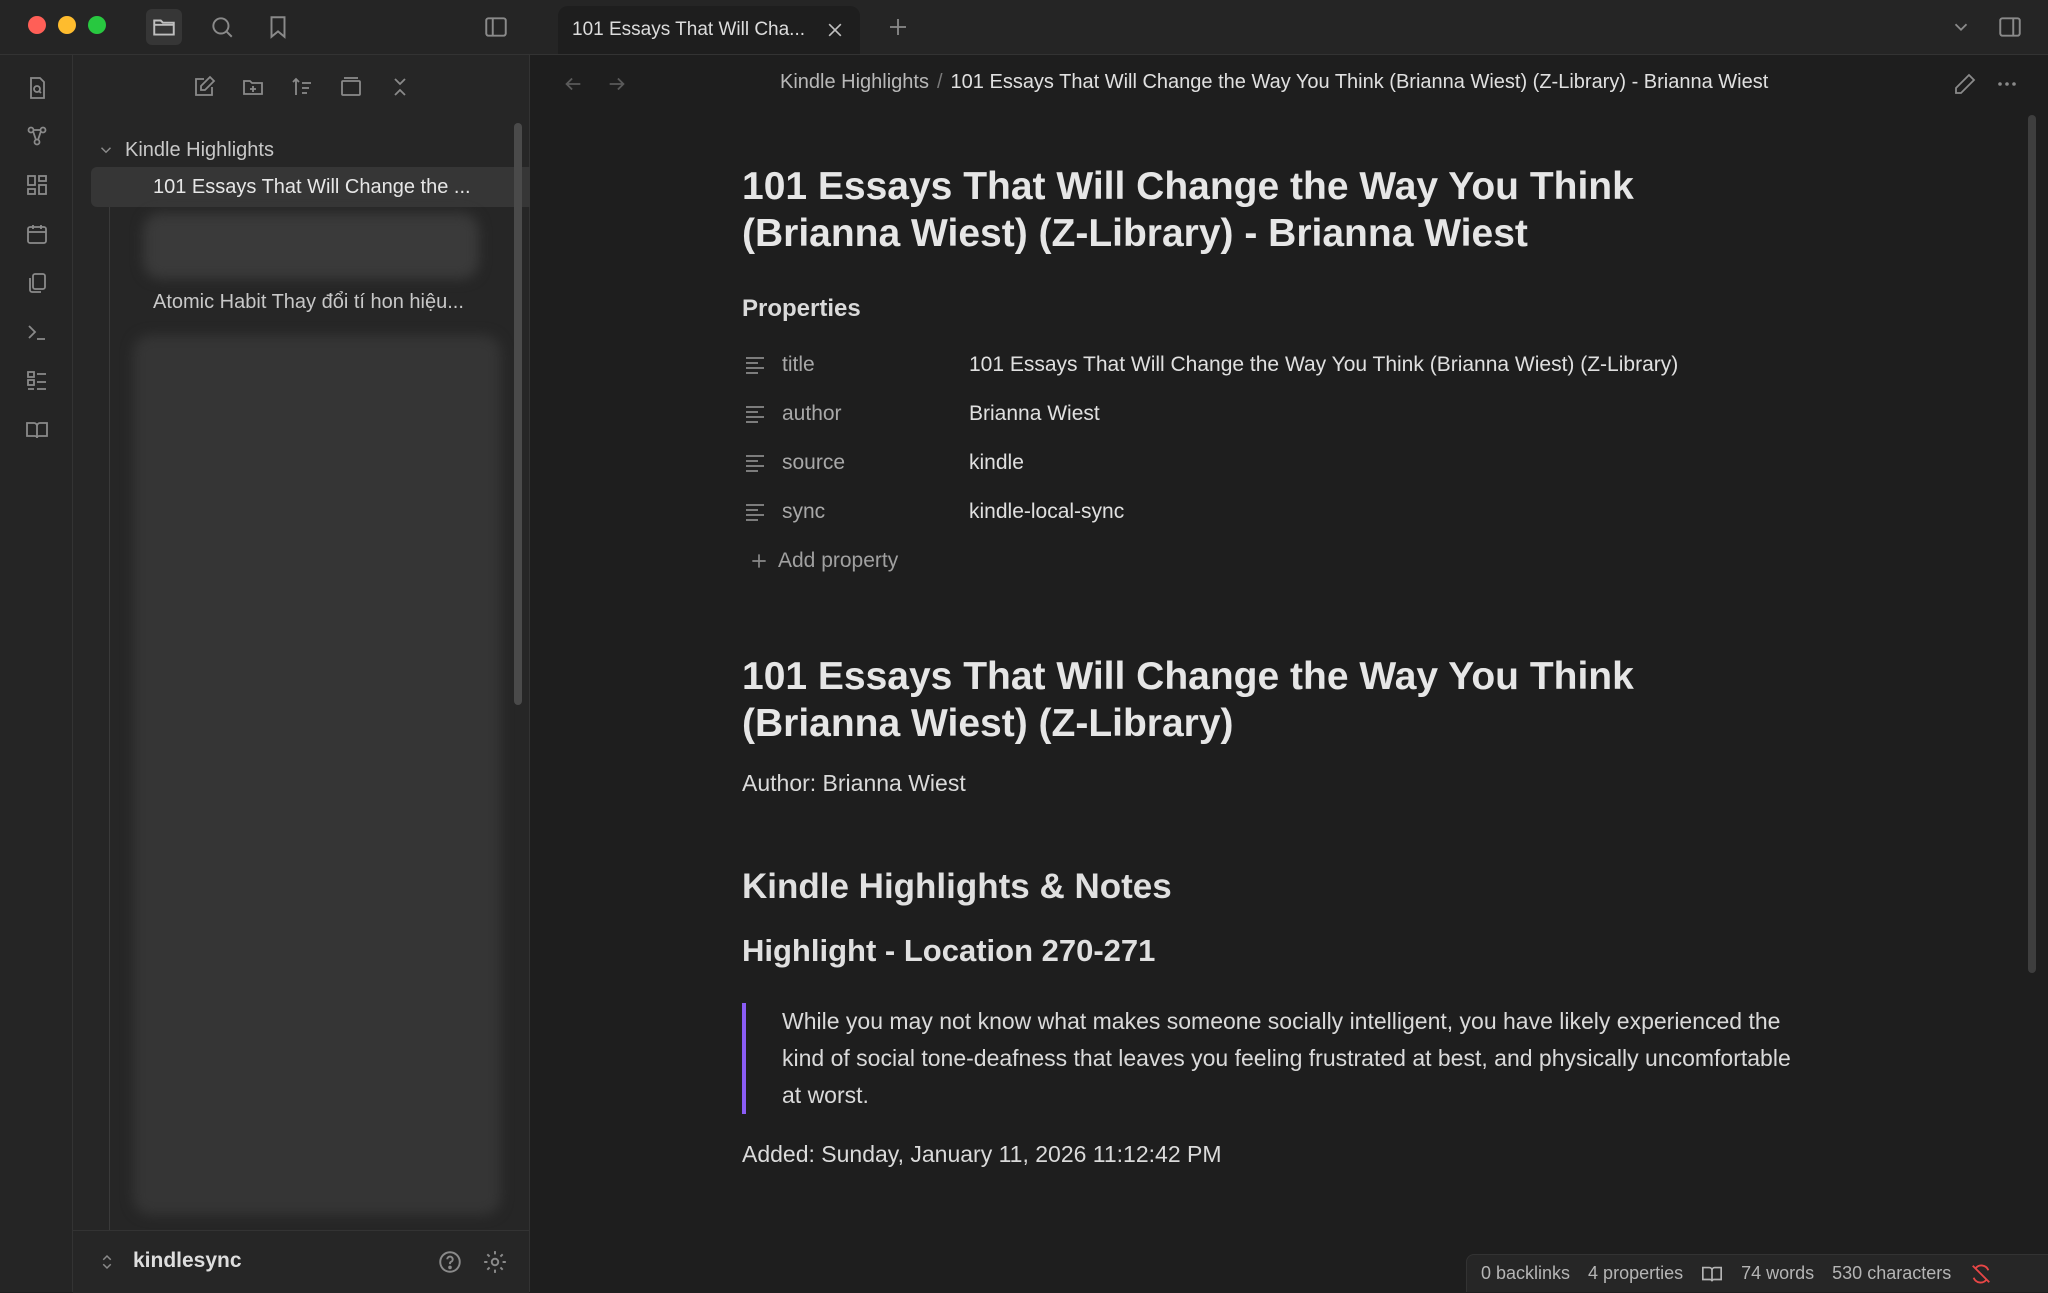 This screenshot has width=2048, height=1293. What do you see at coordinates (573, 84) in the screenshot?
I see `arrow-left-icon` at bounding box center [573, 84].